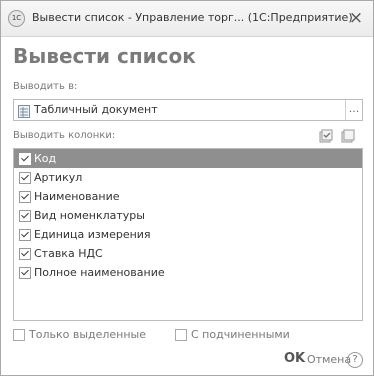  Describe the element at coordinates (24, 110) in the screenshot. I see `spreadsheet-document-icon` at that location.